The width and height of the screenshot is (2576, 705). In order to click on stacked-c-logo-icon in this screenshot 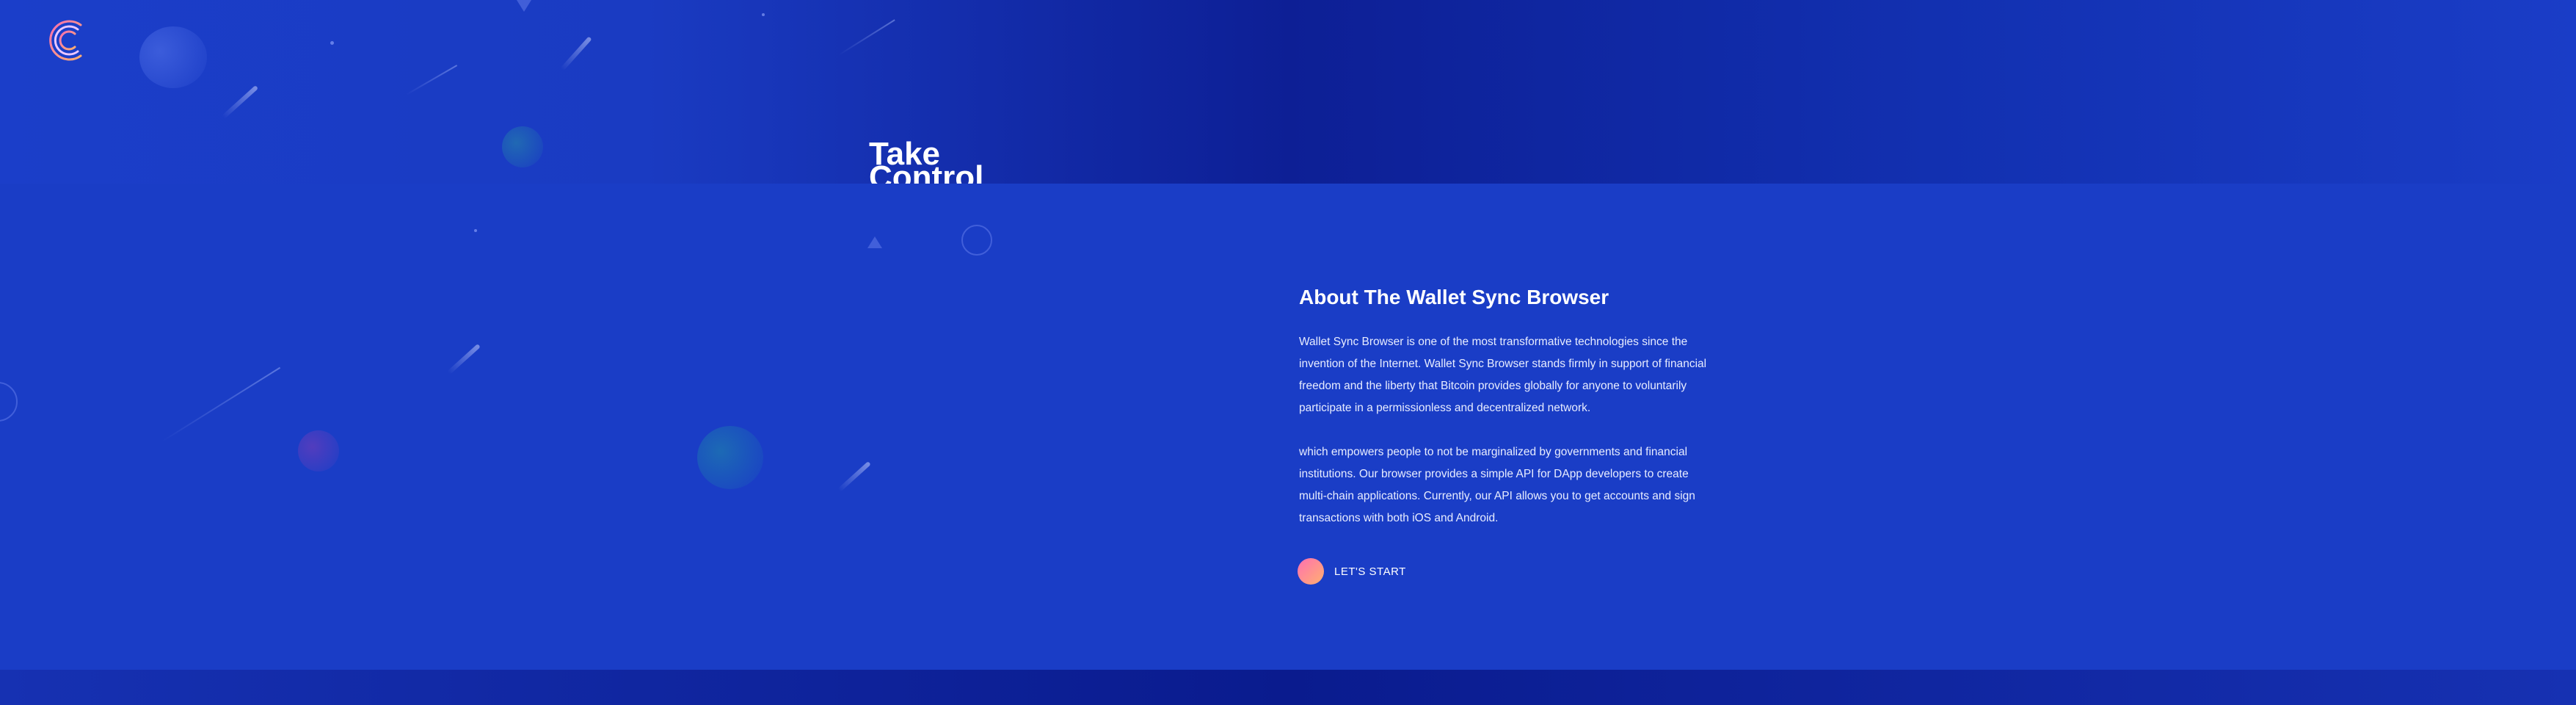, I will do `click(65, 40)`.